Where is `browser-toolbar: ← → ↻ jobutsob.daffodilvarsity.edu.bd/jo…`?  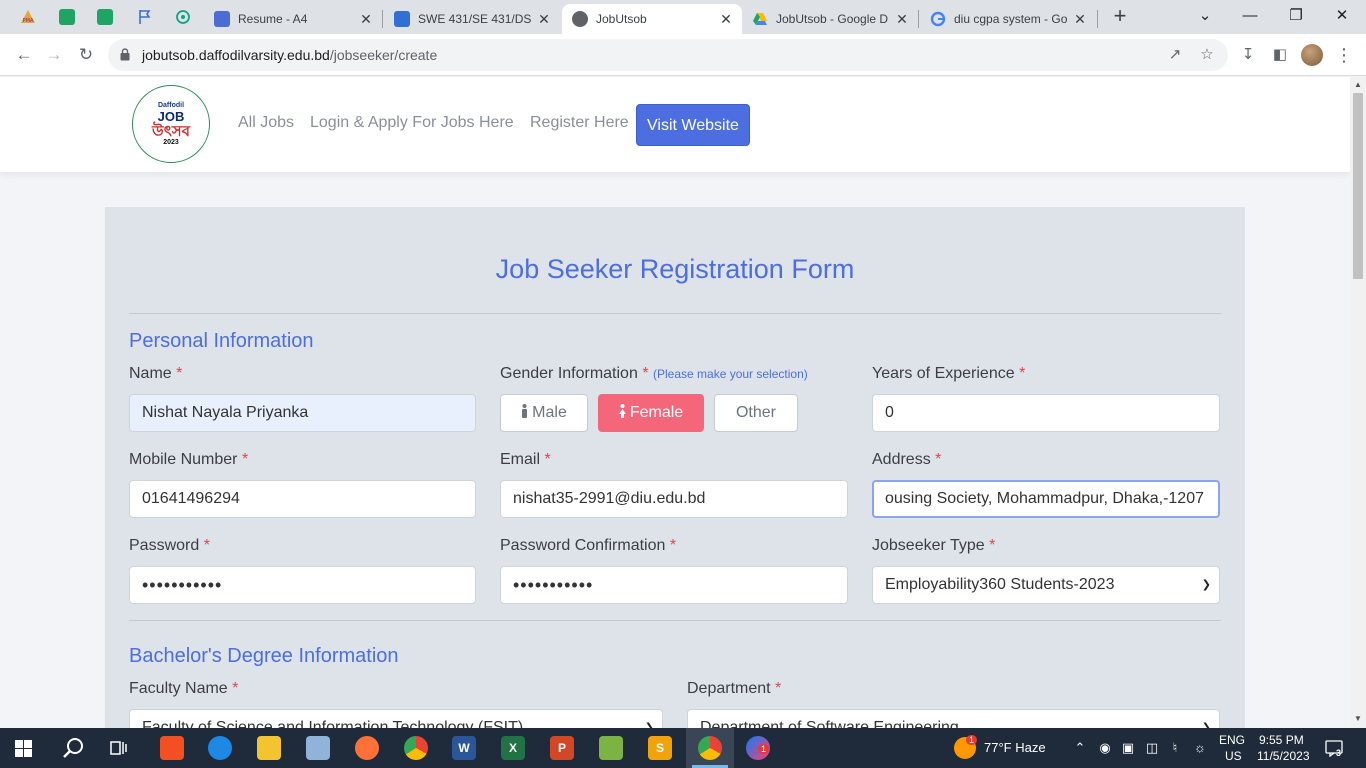 browser-toolbar: ← → ↻ jobutsob.daffodilvarsity.edu.bd/jo… is located at coordinates (683, 55).